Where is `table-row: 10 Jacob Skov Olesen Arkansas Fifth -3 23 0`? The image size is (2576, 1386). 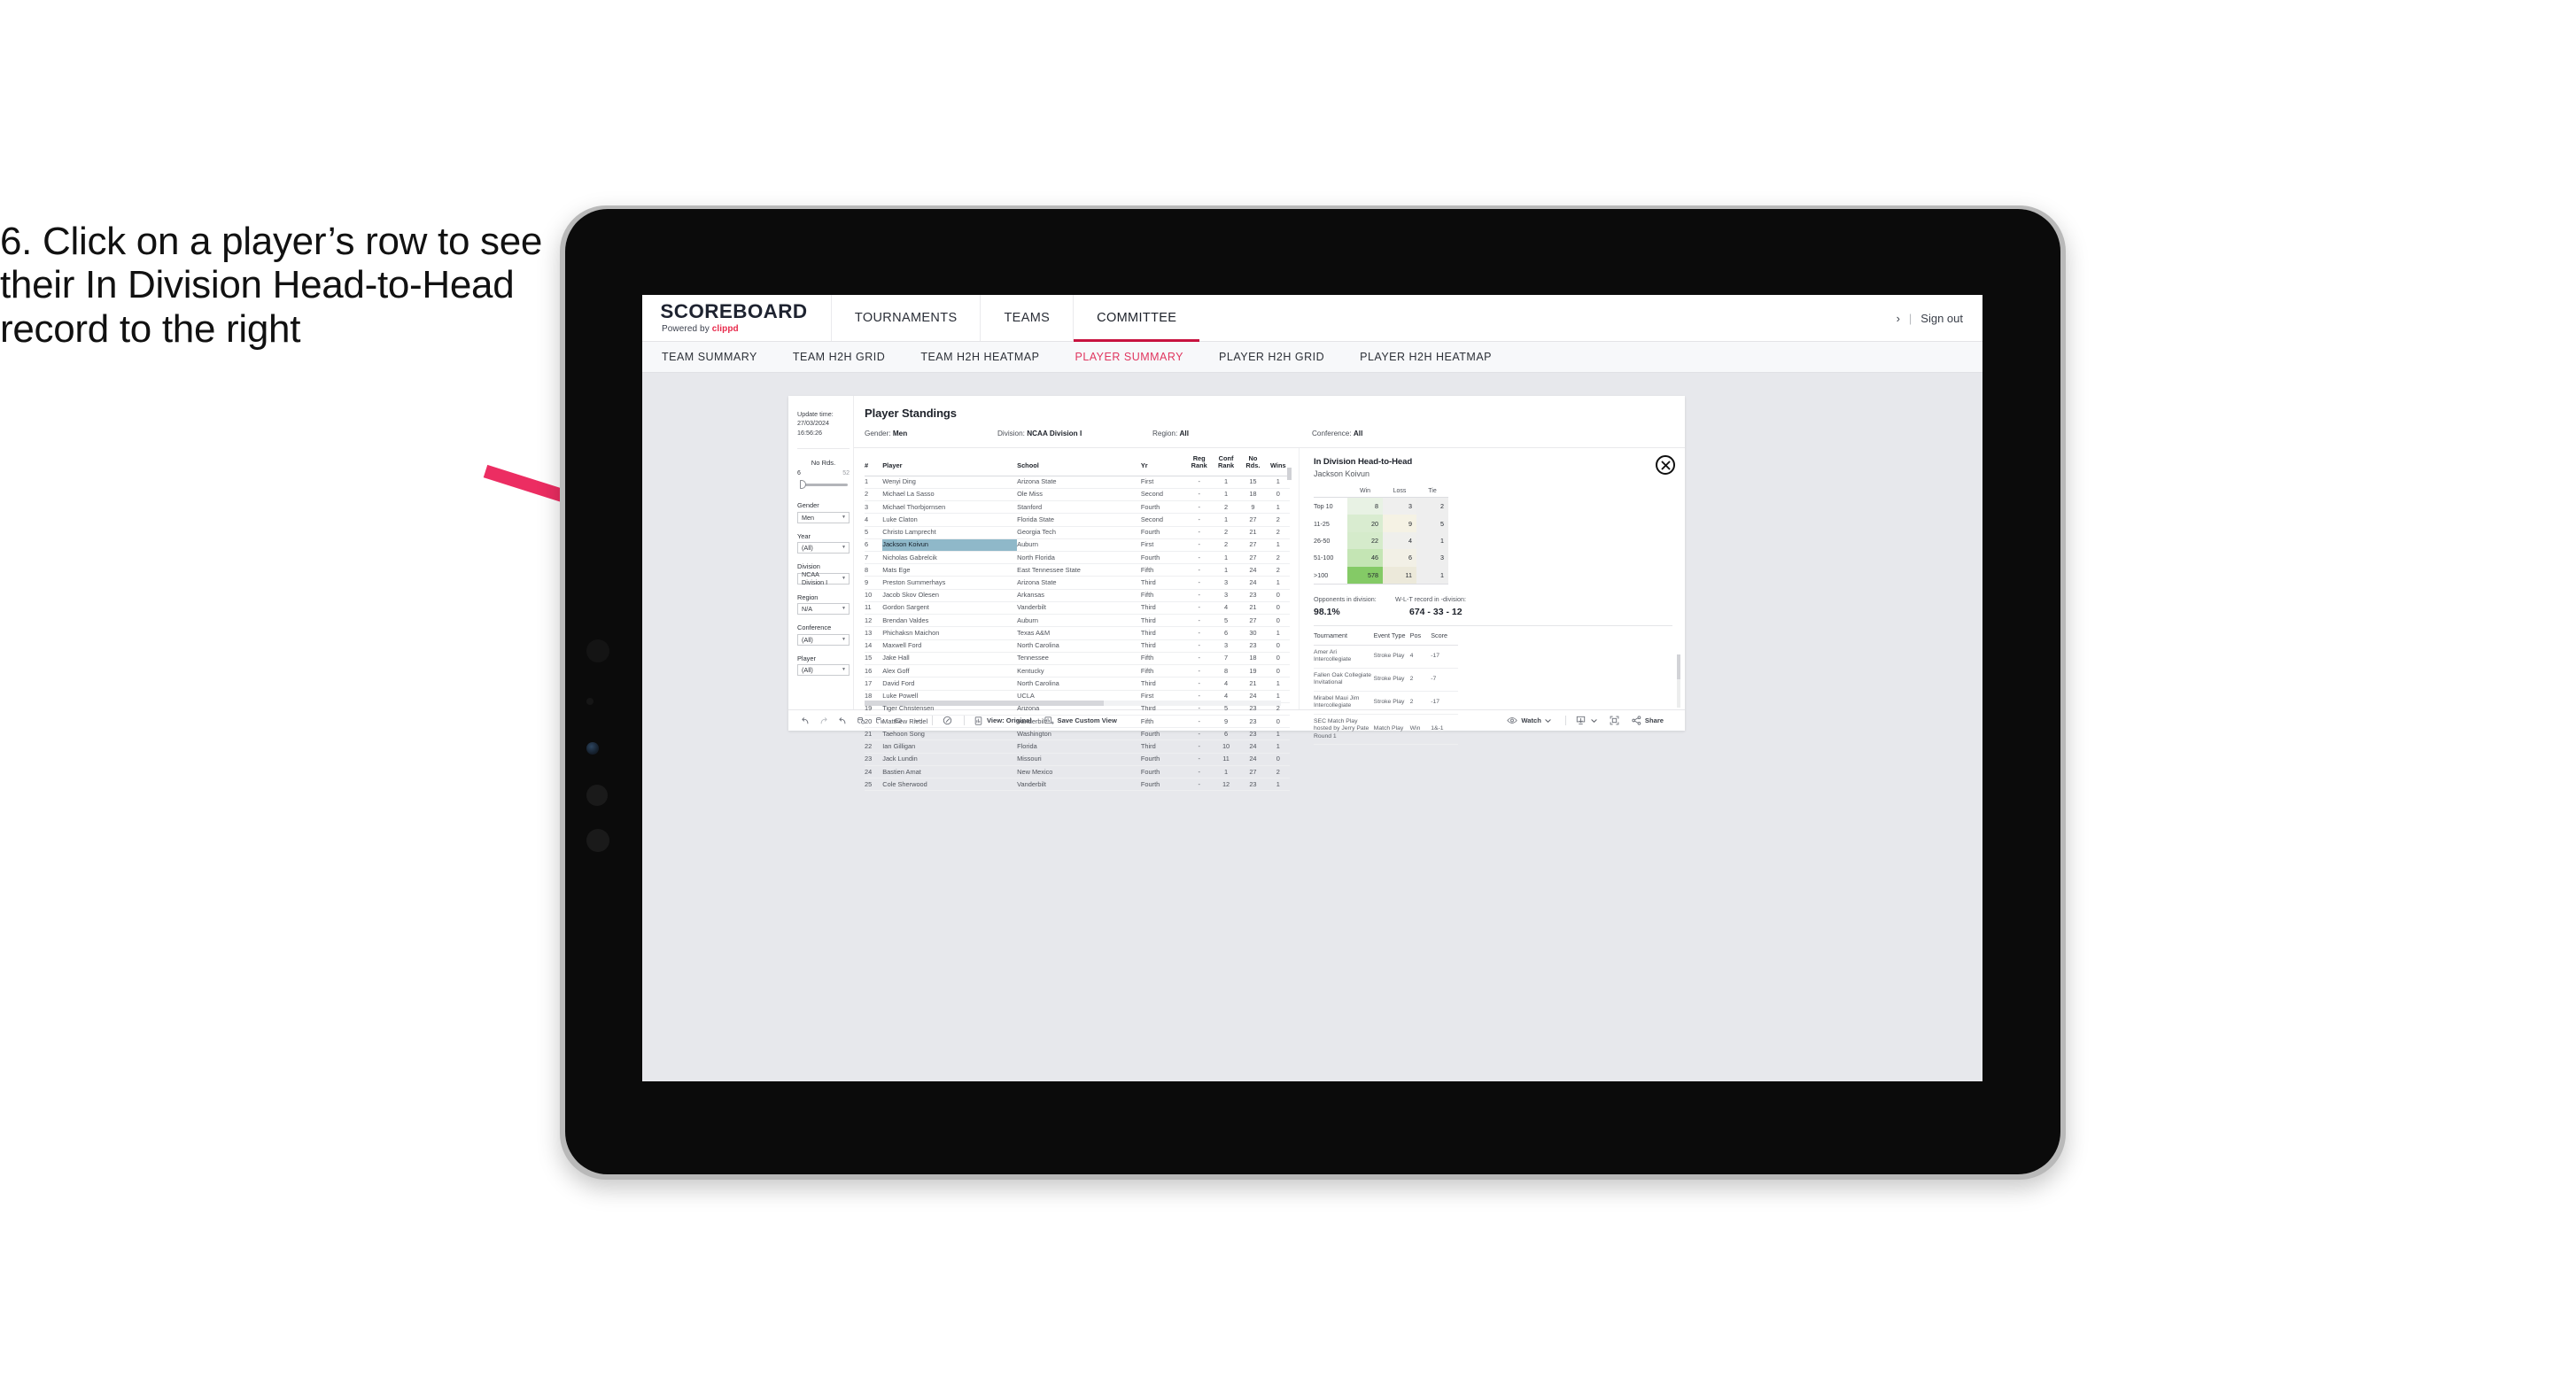 table-row: 10 Jacob Skov Olesen Arkansas Fifth -3 23 0 is located at coordinates (1077, 596).